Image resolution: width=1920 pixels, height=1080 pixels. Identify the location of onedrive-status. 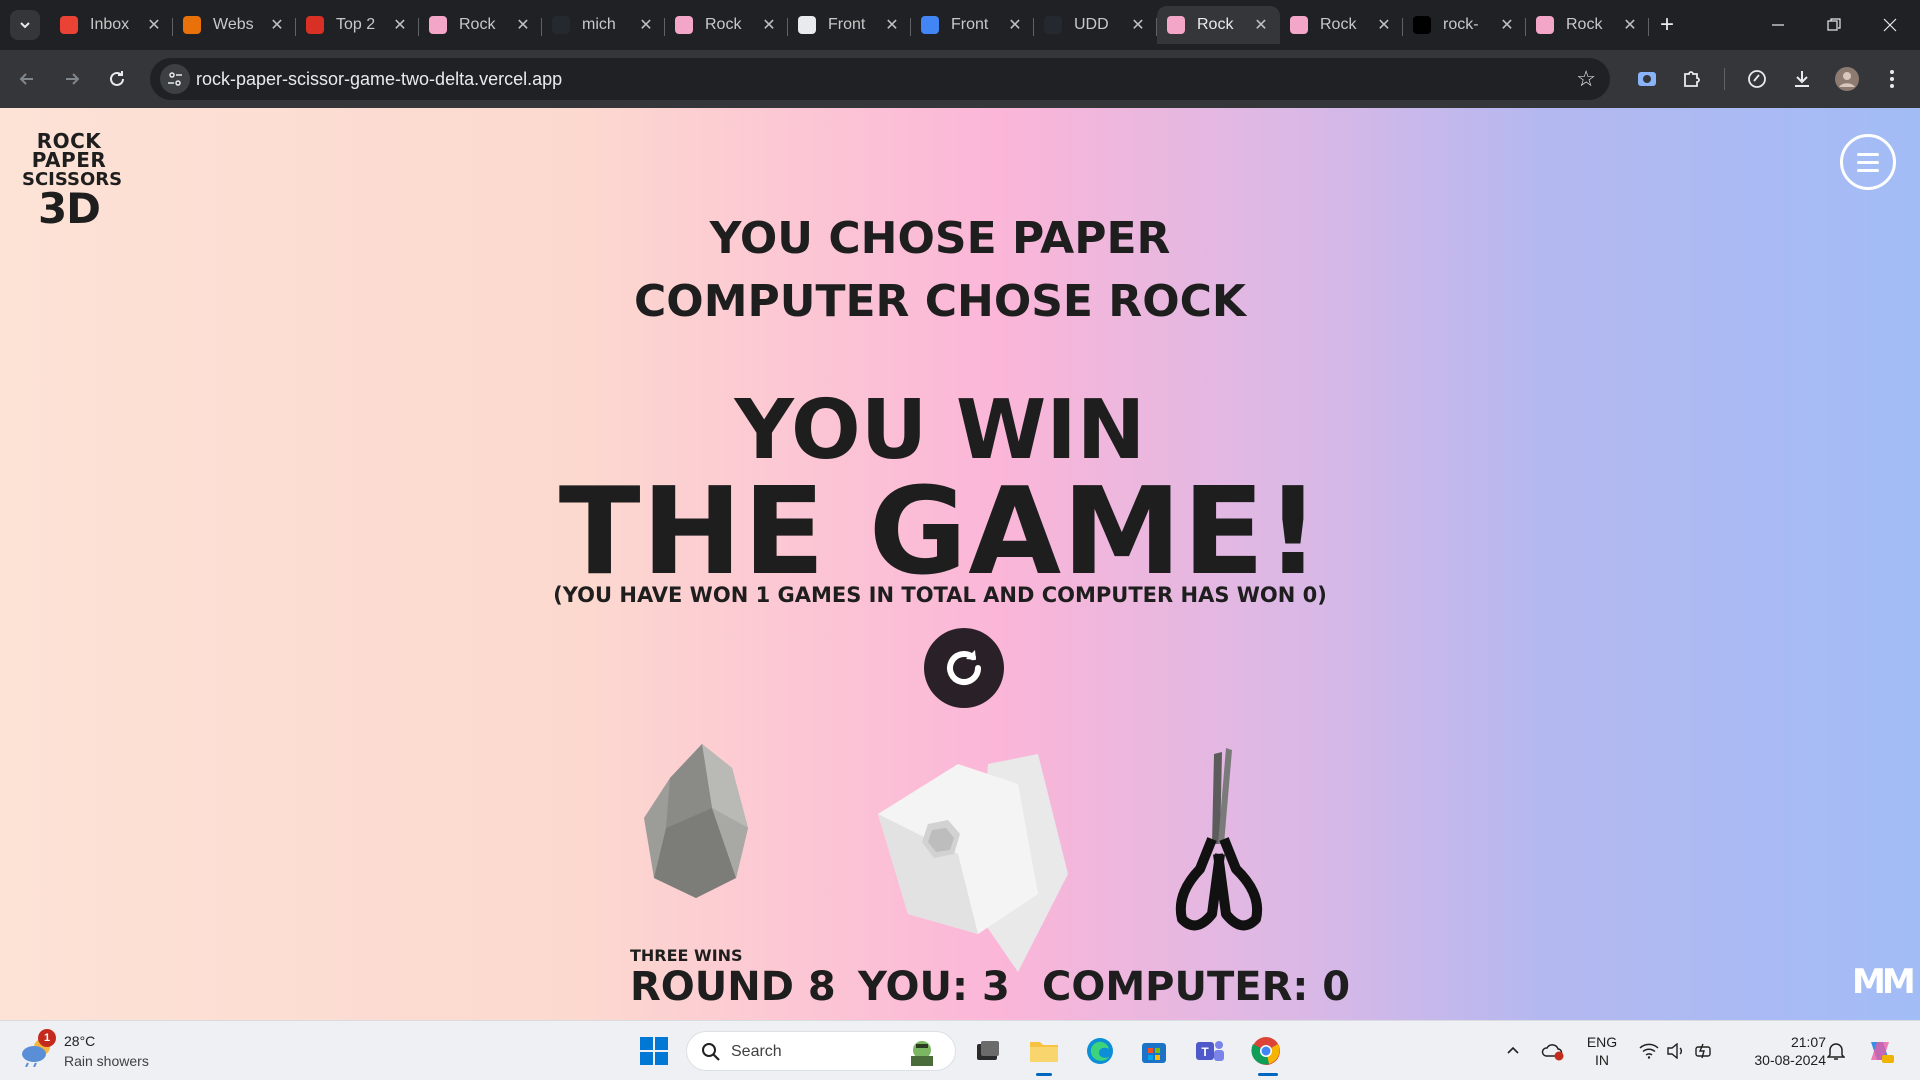
(1553, 1050).